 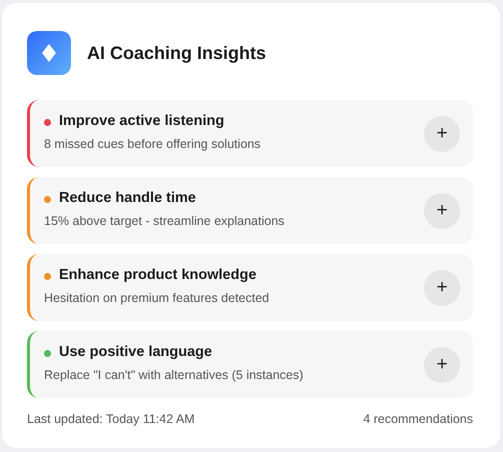 I want to click on recommendation-detail: 8 missed cues before offering solutions, so click(x=152, y=144).